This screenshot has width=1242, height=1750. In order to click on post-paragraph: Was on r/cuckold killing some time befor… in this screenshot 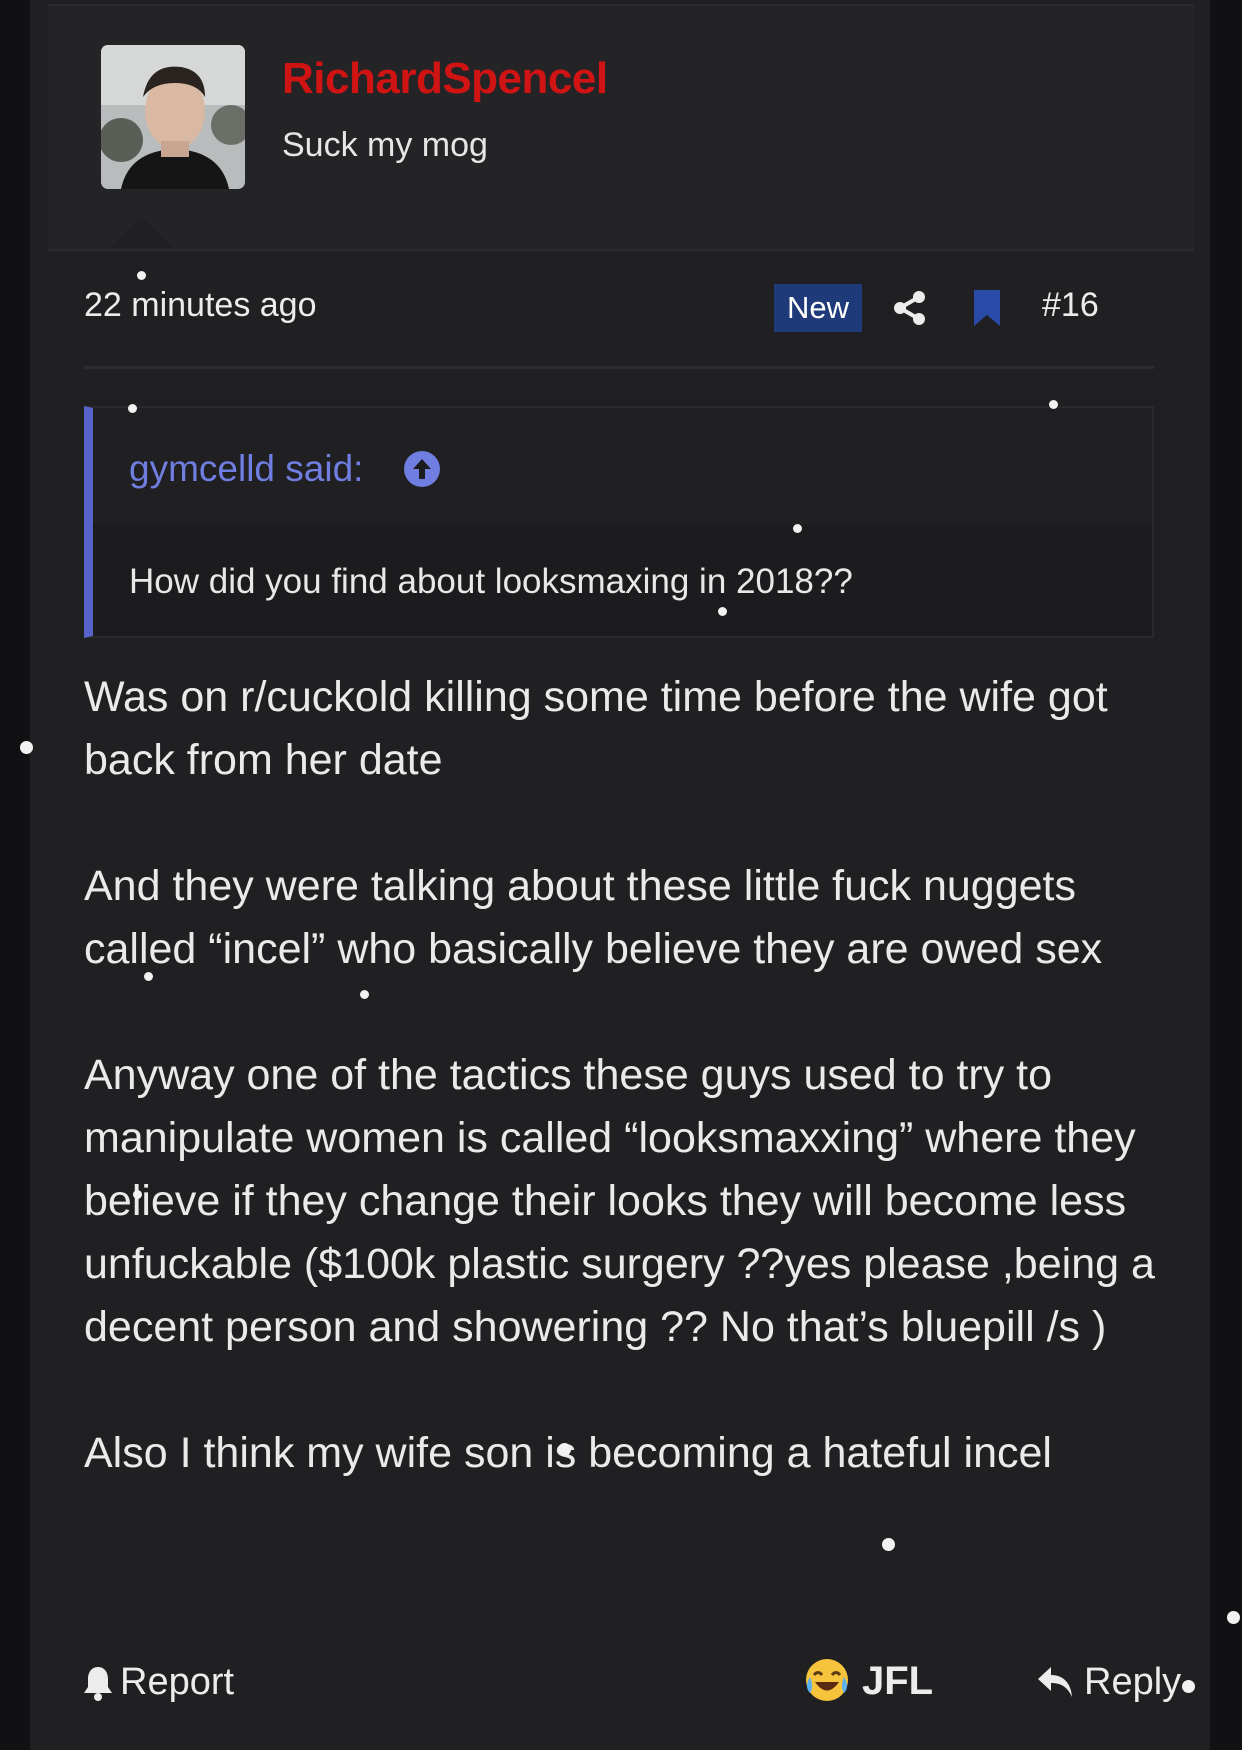, I will do `click(596, 728)`.